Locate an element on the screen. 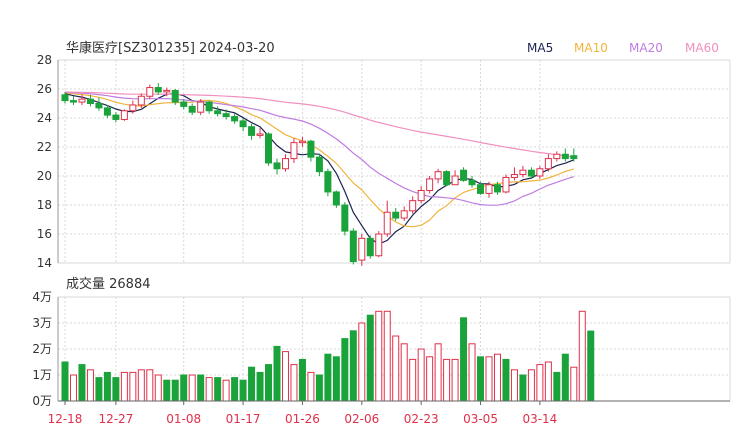  volume-title: 成交量 26884 is located at coordinates (108, 284).